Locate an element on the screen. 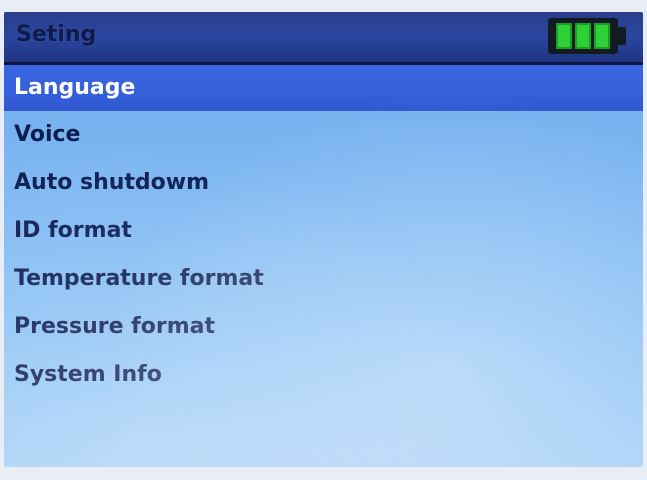  menu-item-id-format: ID format is located at coordinates (323, 231).